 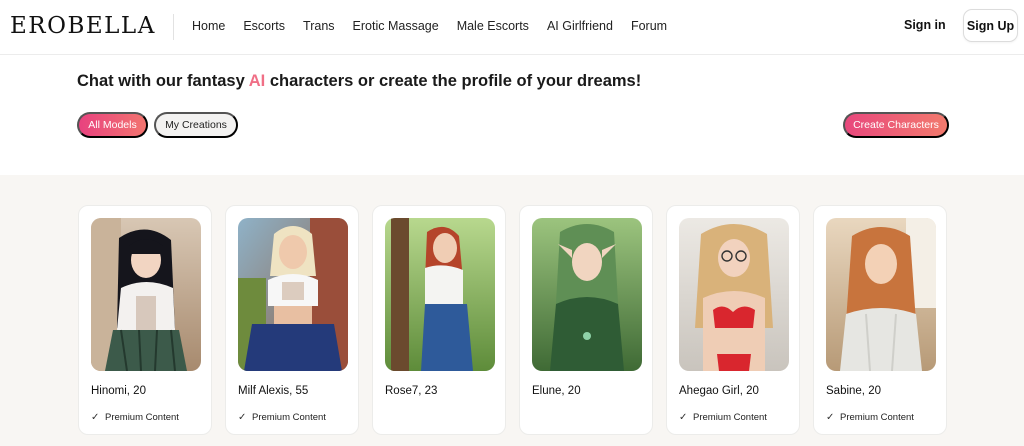 I want to click on nav-home: Home, so click(x=208, y=26).